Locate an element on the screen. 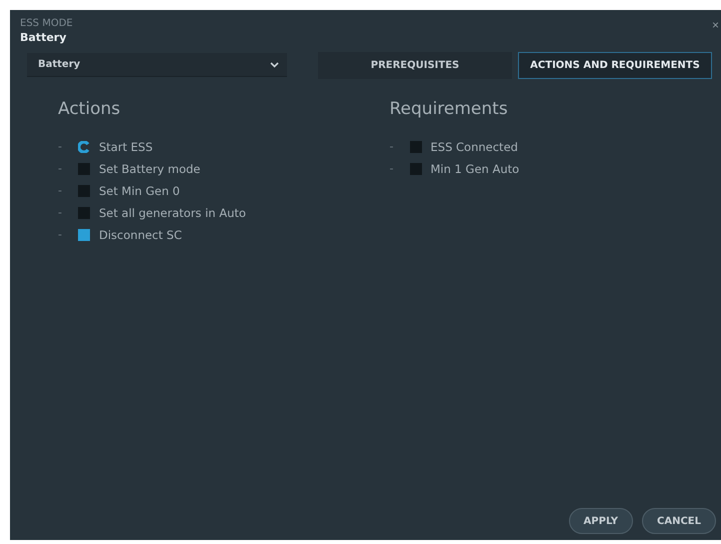 The height and width of the screenshot is (544, 721). spinner-icon is located at coordinates (84, 146).